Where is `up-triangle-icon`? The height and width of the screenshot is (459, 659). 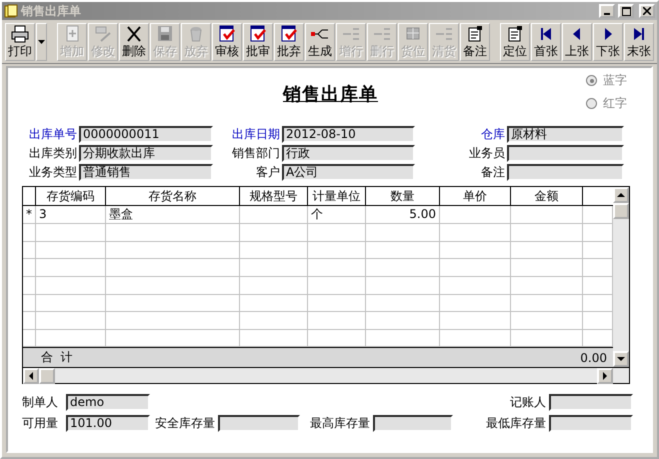 up-triangle-icon is located at coordinates (621, 195).